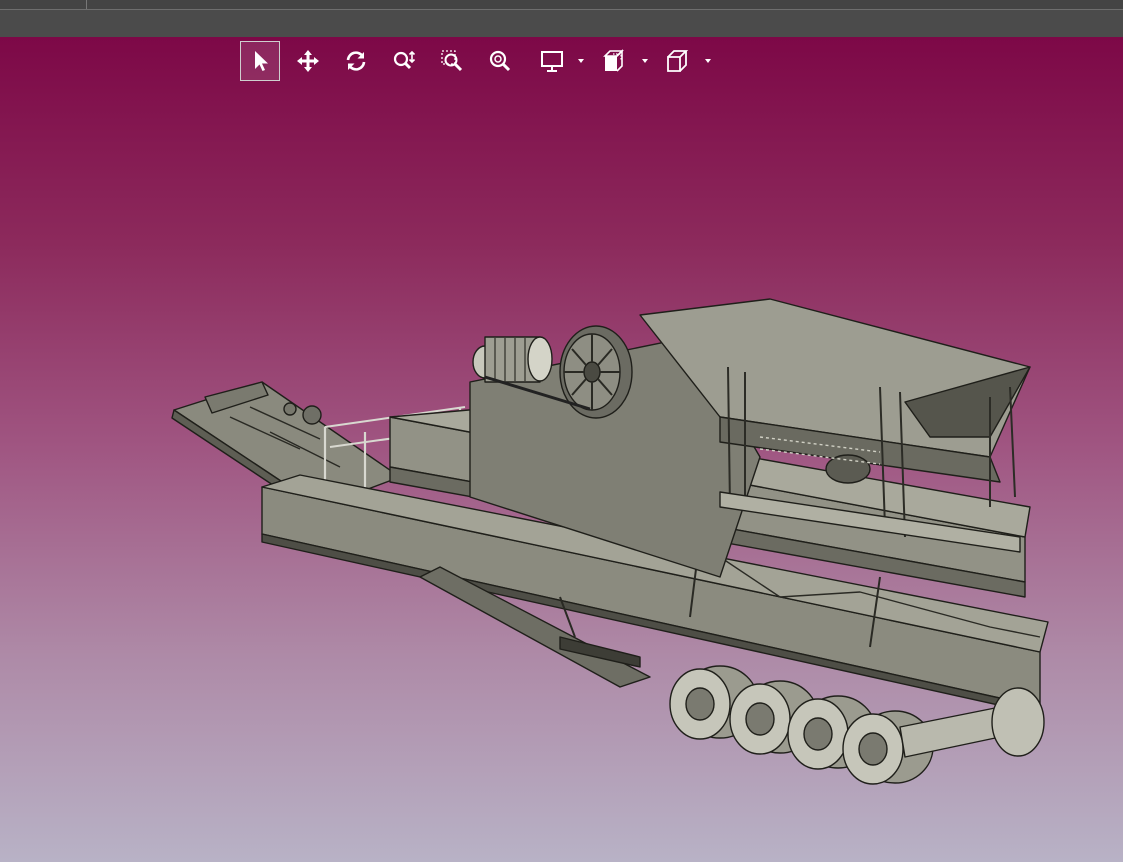 The width and height of the screenshot is (1123, 862). Describe the element at coordinates (512, 359) in the screenshot. I see `drive-motor` at that location.